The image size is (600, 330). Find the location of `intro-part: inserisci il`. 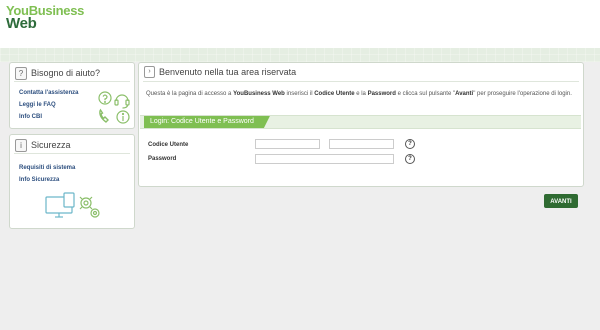

intro-part: inserisci il is located at coordinates (299, 94).